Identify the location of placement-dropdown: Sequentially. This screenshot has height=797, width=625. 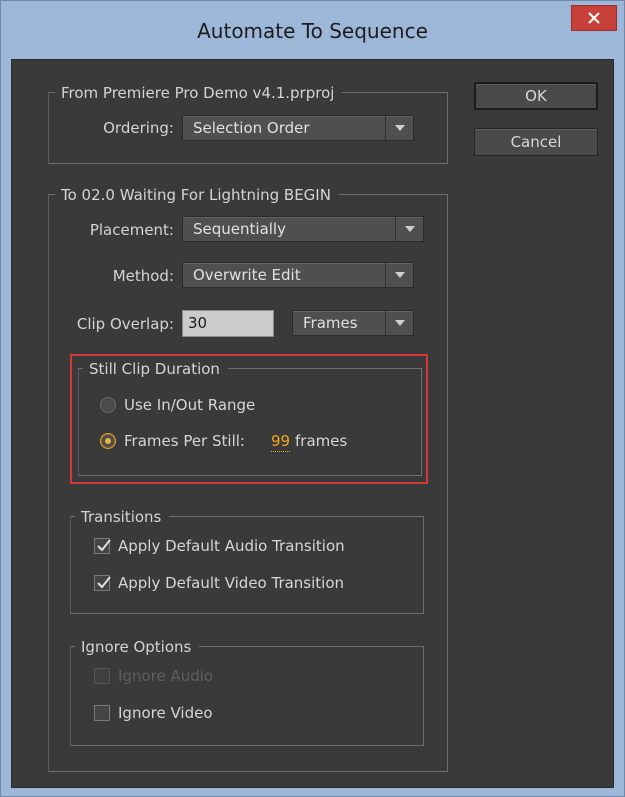
(303, 229).